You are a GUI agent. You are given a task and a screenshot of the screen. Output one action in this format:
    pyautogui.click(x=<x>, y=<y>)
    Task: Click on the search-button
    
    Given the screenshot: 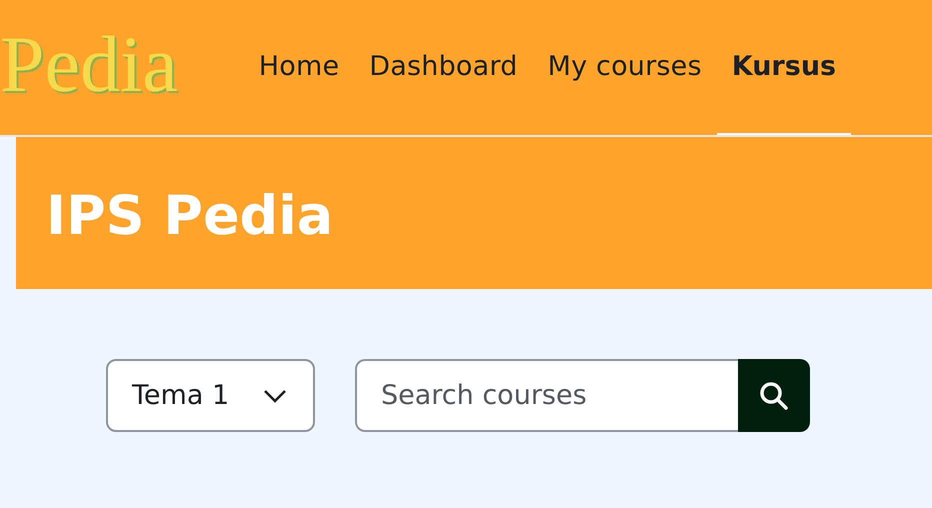 What is the action you would take?
    pyautogui.click(x=774, y=395)
    